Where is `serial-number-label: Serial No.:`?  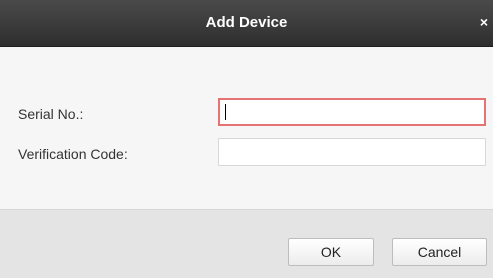 serial-number-label: Serial No.: is located at coordinates (51, 114).